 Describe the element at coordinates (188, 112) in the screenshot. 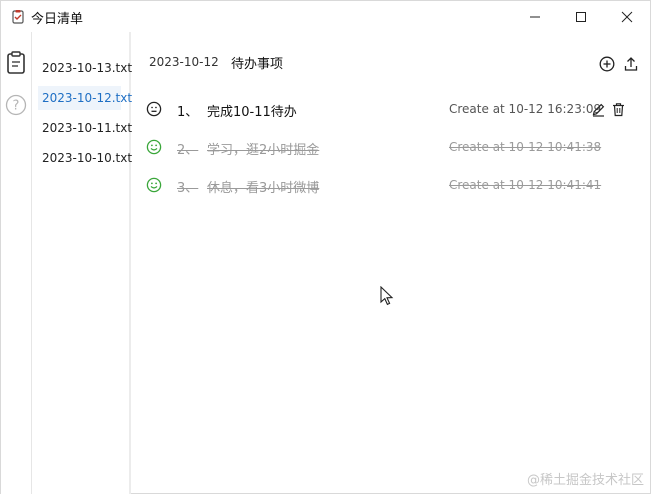

I see `todo-number: 1、` at that location.